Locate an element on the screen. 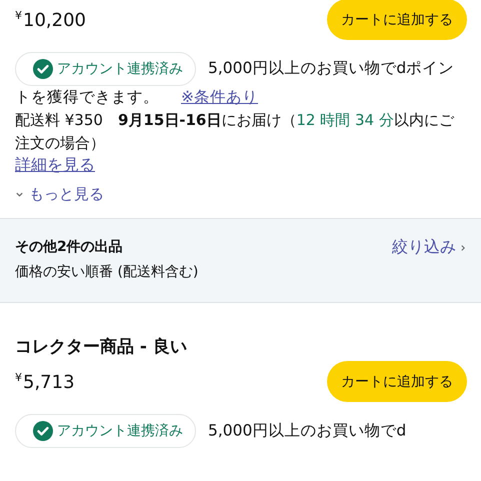 This screenshot has width=481, height=481. points-text: 5,000円以上のお買い物でd is located at coordinates (307, 430).